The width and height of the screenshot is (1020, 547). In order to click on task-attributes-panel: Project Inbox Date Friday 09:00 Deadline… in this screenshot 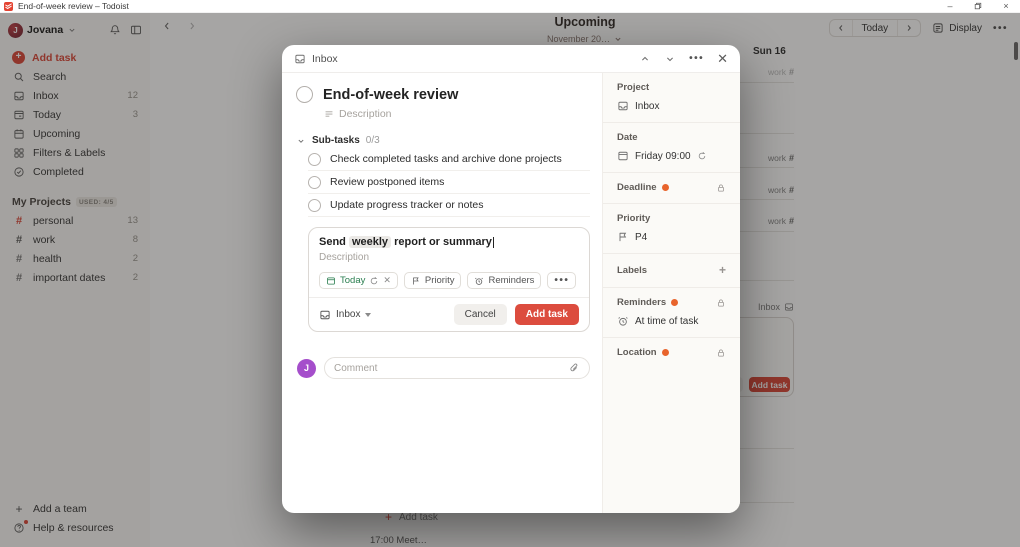, I will do `click(671, 293)`.